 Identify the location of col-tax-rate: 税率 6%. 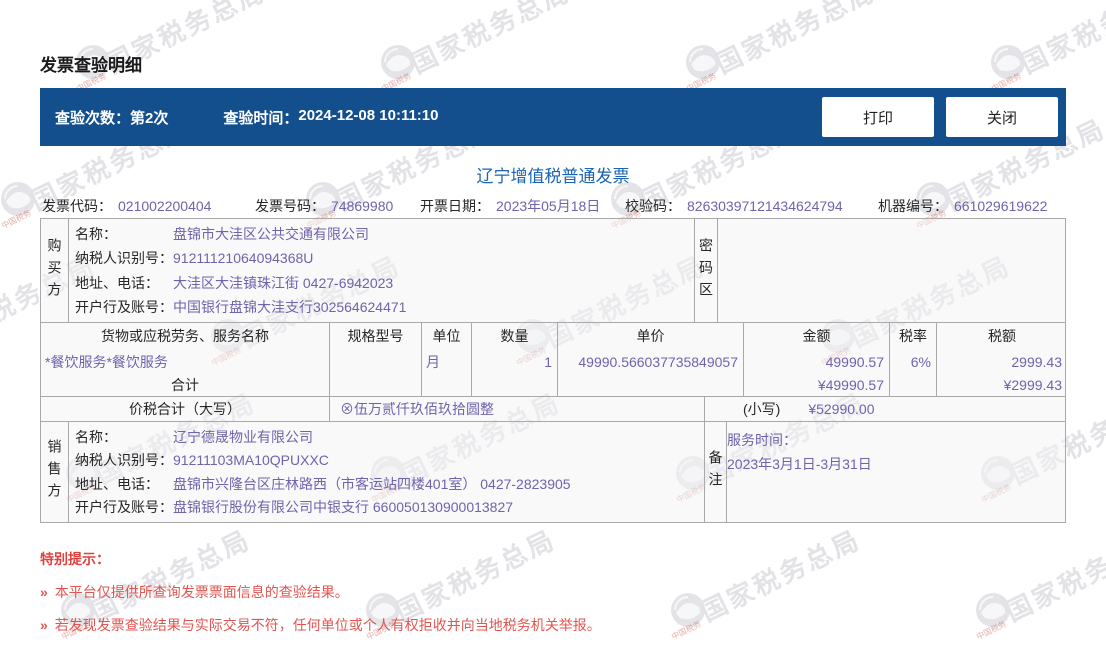
(913, 360).